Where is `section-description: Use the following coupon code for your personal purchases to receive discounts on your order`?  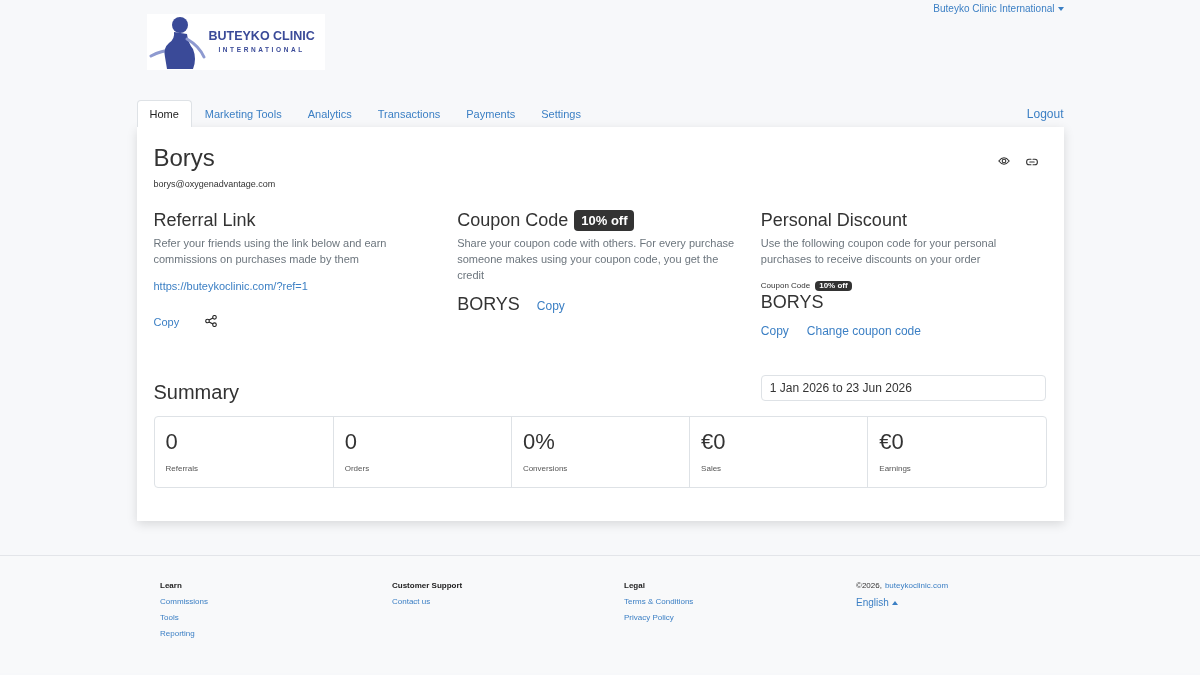
section-description: Use the following coupon code for your personal purchases to receive discounts on your order is located at coordinates (879, 251).